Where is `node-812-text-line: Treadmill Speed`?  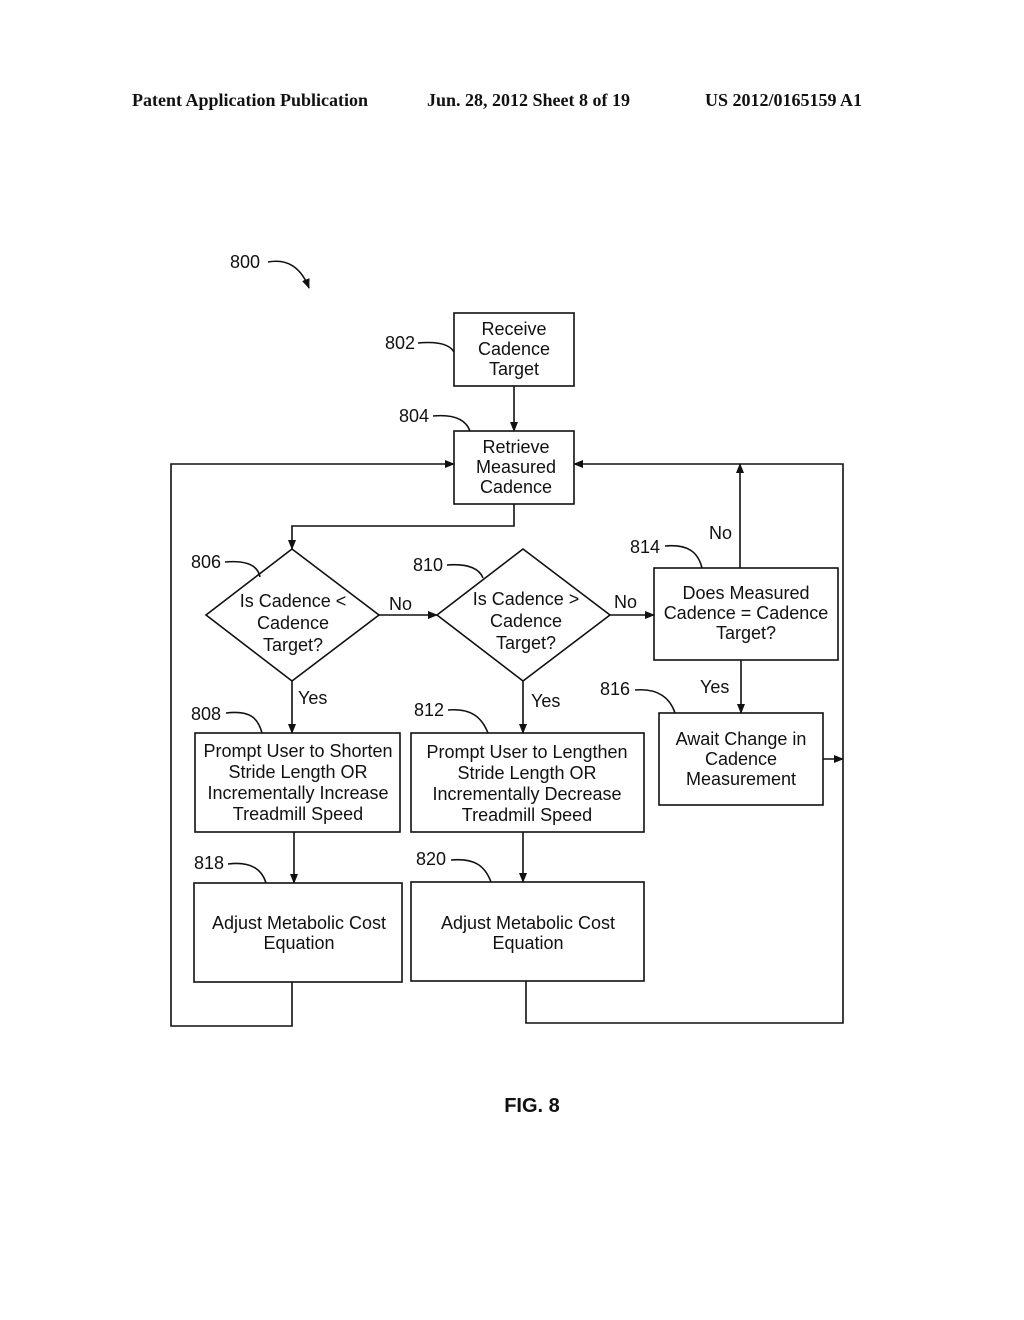 node-812-text-line: Treadmill Speed is located at coordinates (527, 815).